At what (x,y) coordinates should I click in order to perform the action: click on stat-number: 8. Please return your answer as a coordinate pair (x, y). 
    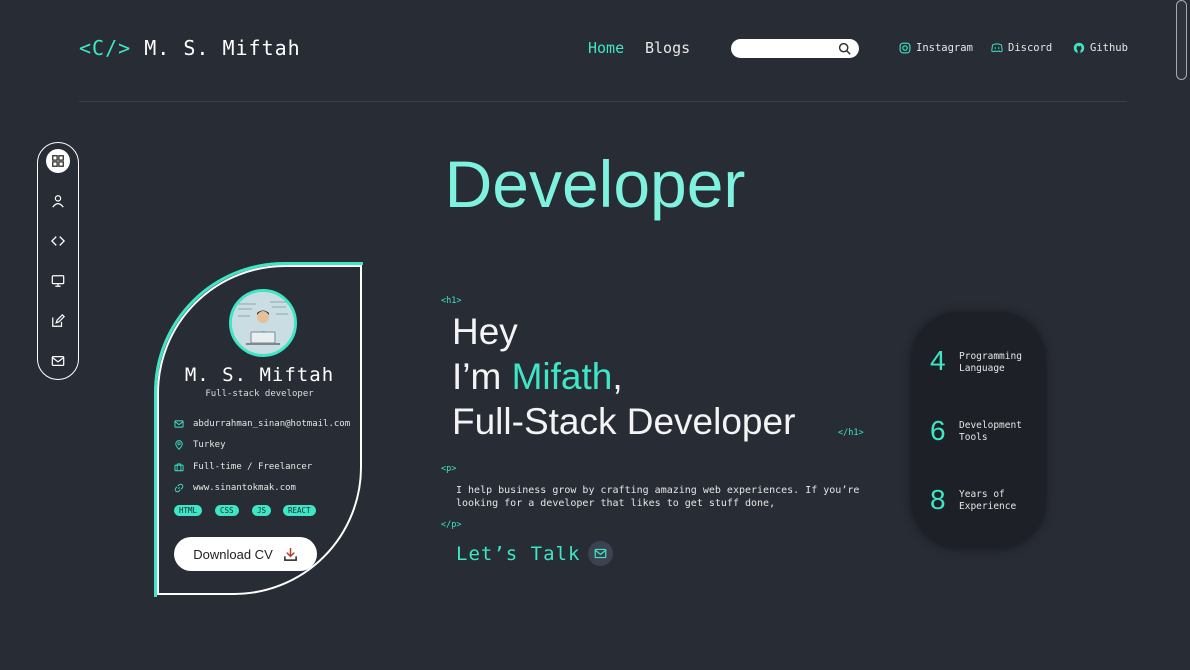
    Looking at the image, I should click on (938, 499).